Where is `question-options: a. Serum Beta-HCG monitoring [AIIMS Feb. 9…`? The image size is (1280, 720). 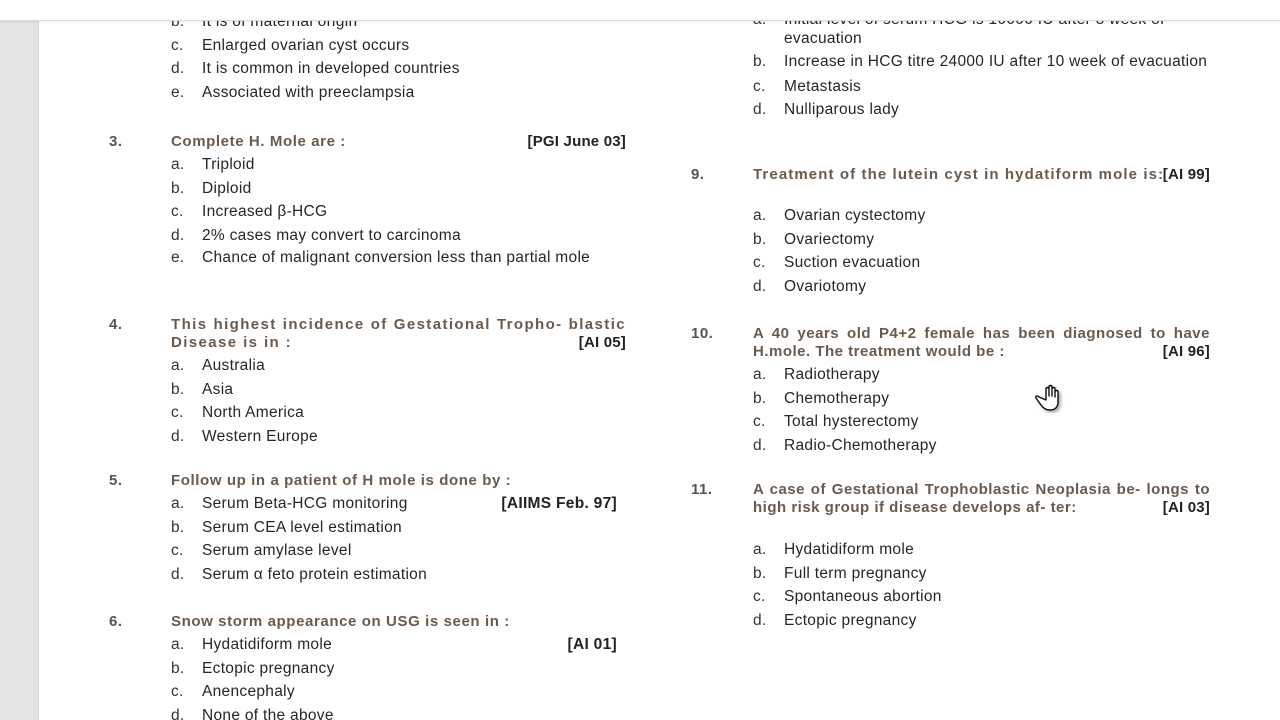 question-options: a. Serum Beta-HCG monitoring [AIIMS Feb. 9… is located at coordinates (406, 539).